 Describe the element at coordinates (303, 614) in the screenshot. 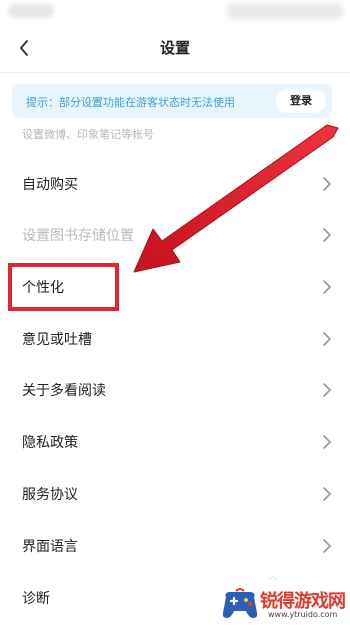

I see `watermark-url: www.ytruido.com` at that location.